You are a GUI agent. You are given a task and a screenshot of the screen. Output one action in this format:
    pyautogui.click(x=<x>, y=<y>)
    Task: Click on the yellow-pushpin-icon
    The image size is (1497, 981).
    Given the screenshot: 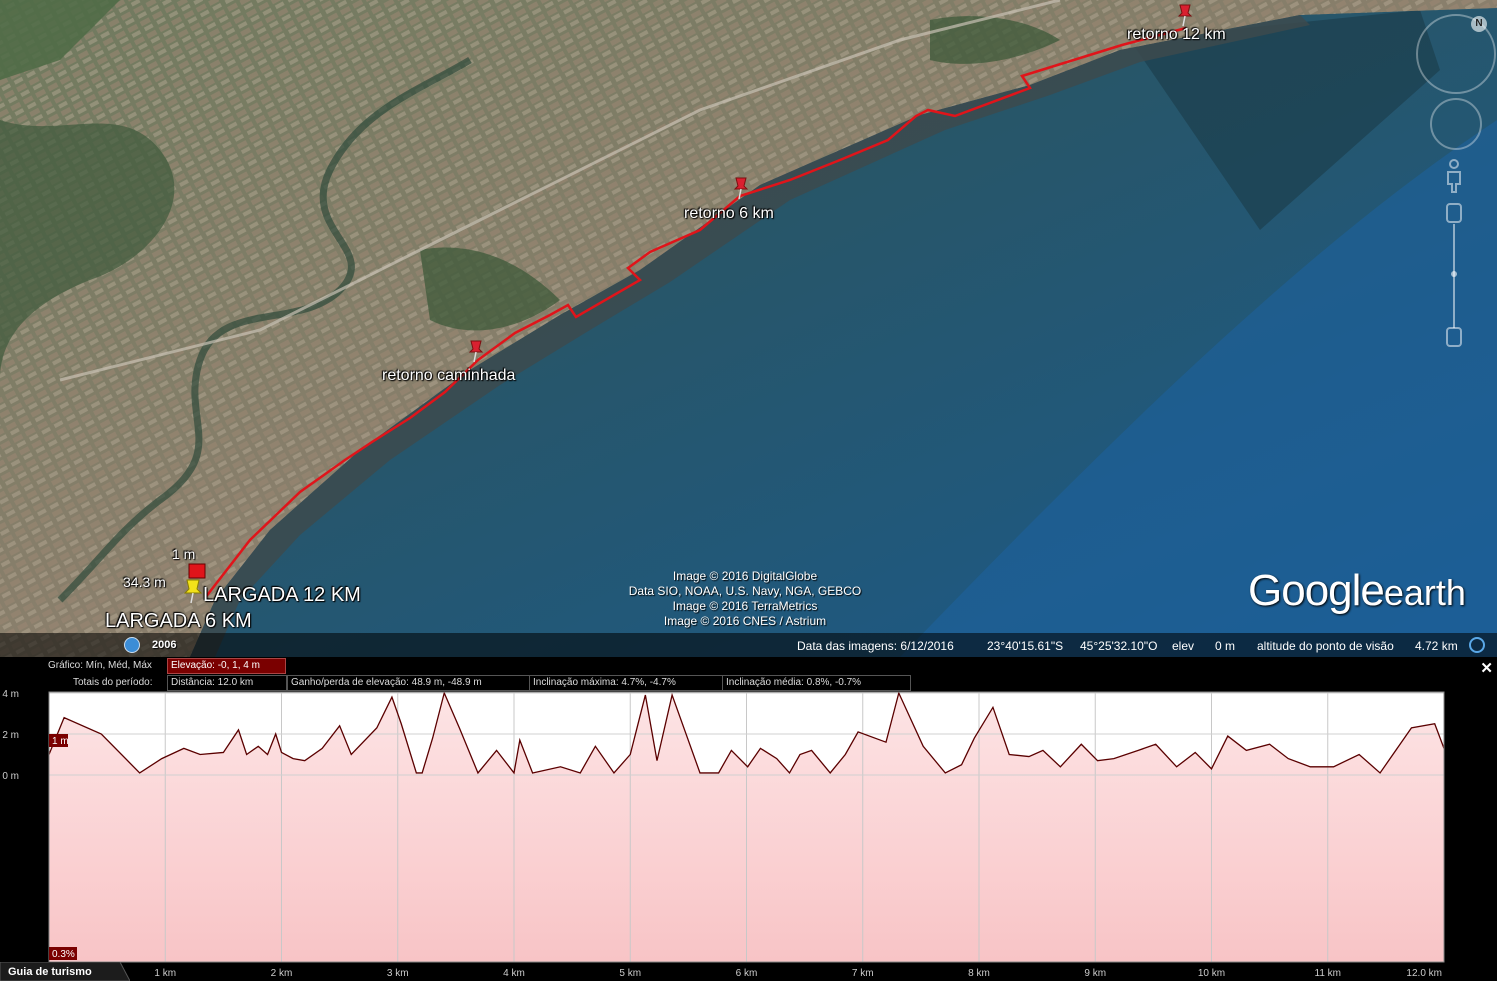 What is the action you would take?
    pyautogui.click(x=193, y=591)
    